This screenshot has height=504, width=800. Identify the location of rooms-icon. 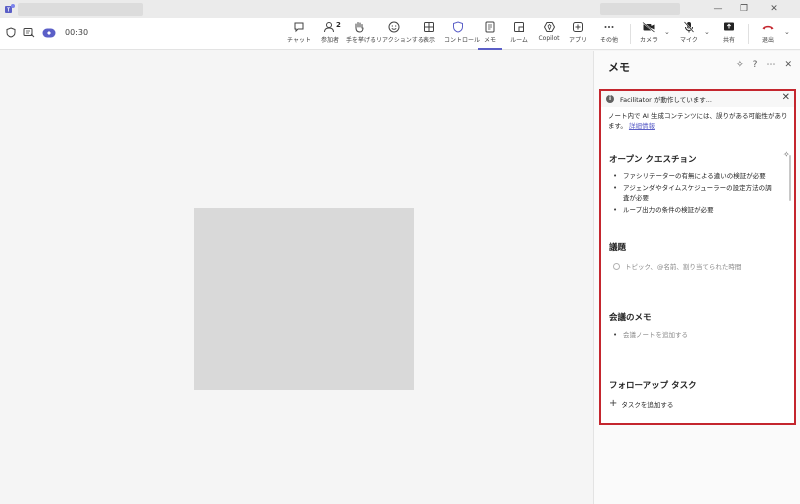
(519, 27).